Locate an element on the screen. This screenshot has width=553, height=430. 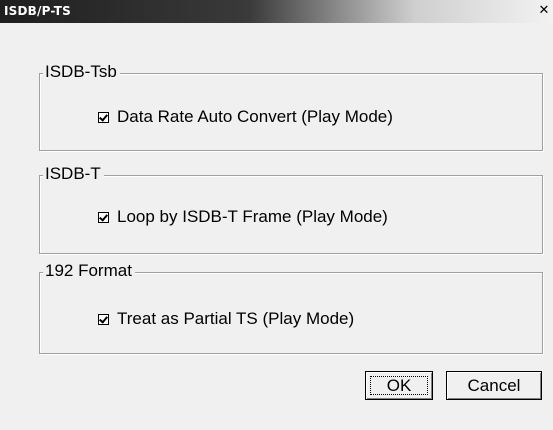
checkbox-loop-by-isdb-t-frame: Loop by ISDB-T Frame (Play Mode) is located at coordinates (243, 217).